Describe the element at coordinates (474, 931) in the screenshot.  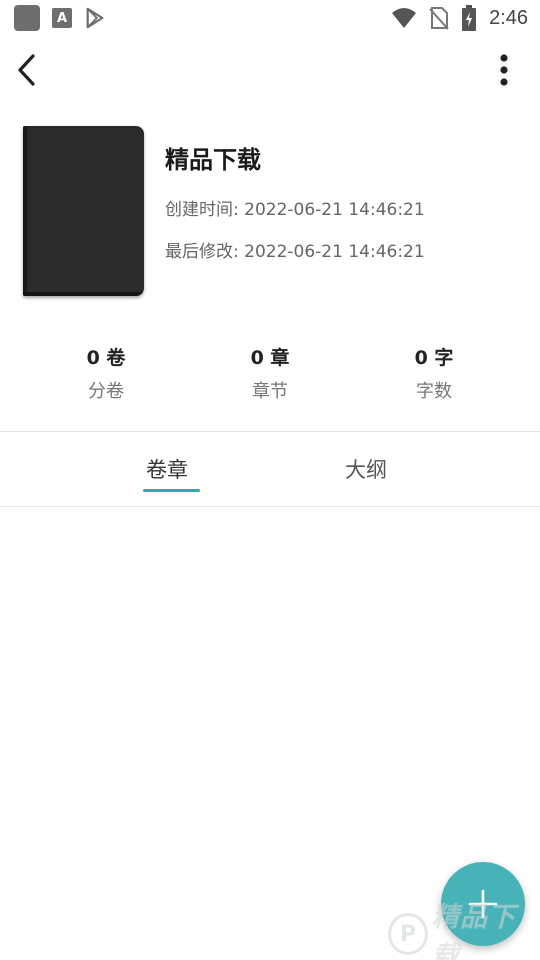
I see `watermark-text: 精品下载` at that location.